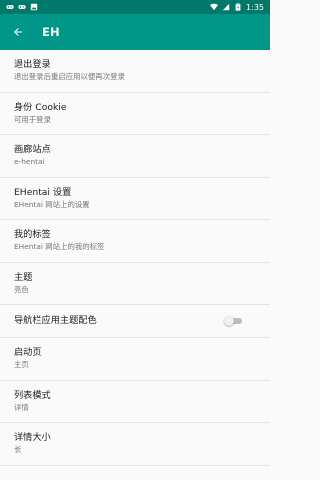 Image resolution: width=320 pixels, height=480 pixels. I want to click on page-title: EH, so click(51, 32).